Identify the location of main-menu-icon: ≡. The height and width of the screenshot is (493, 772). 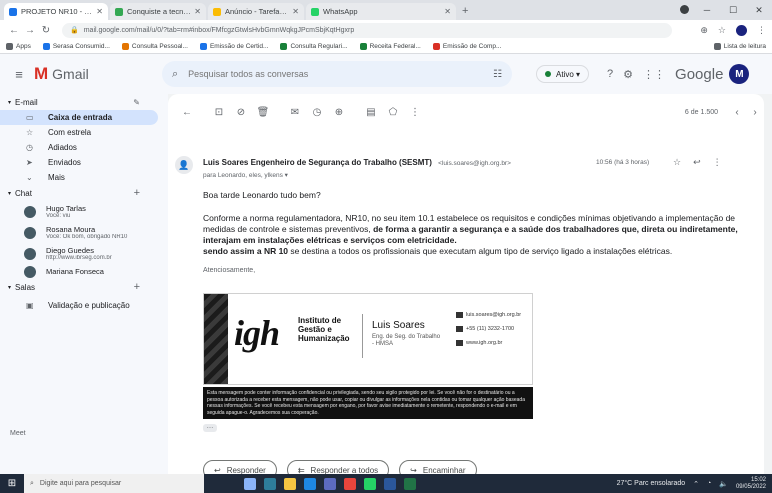
(19, 74).